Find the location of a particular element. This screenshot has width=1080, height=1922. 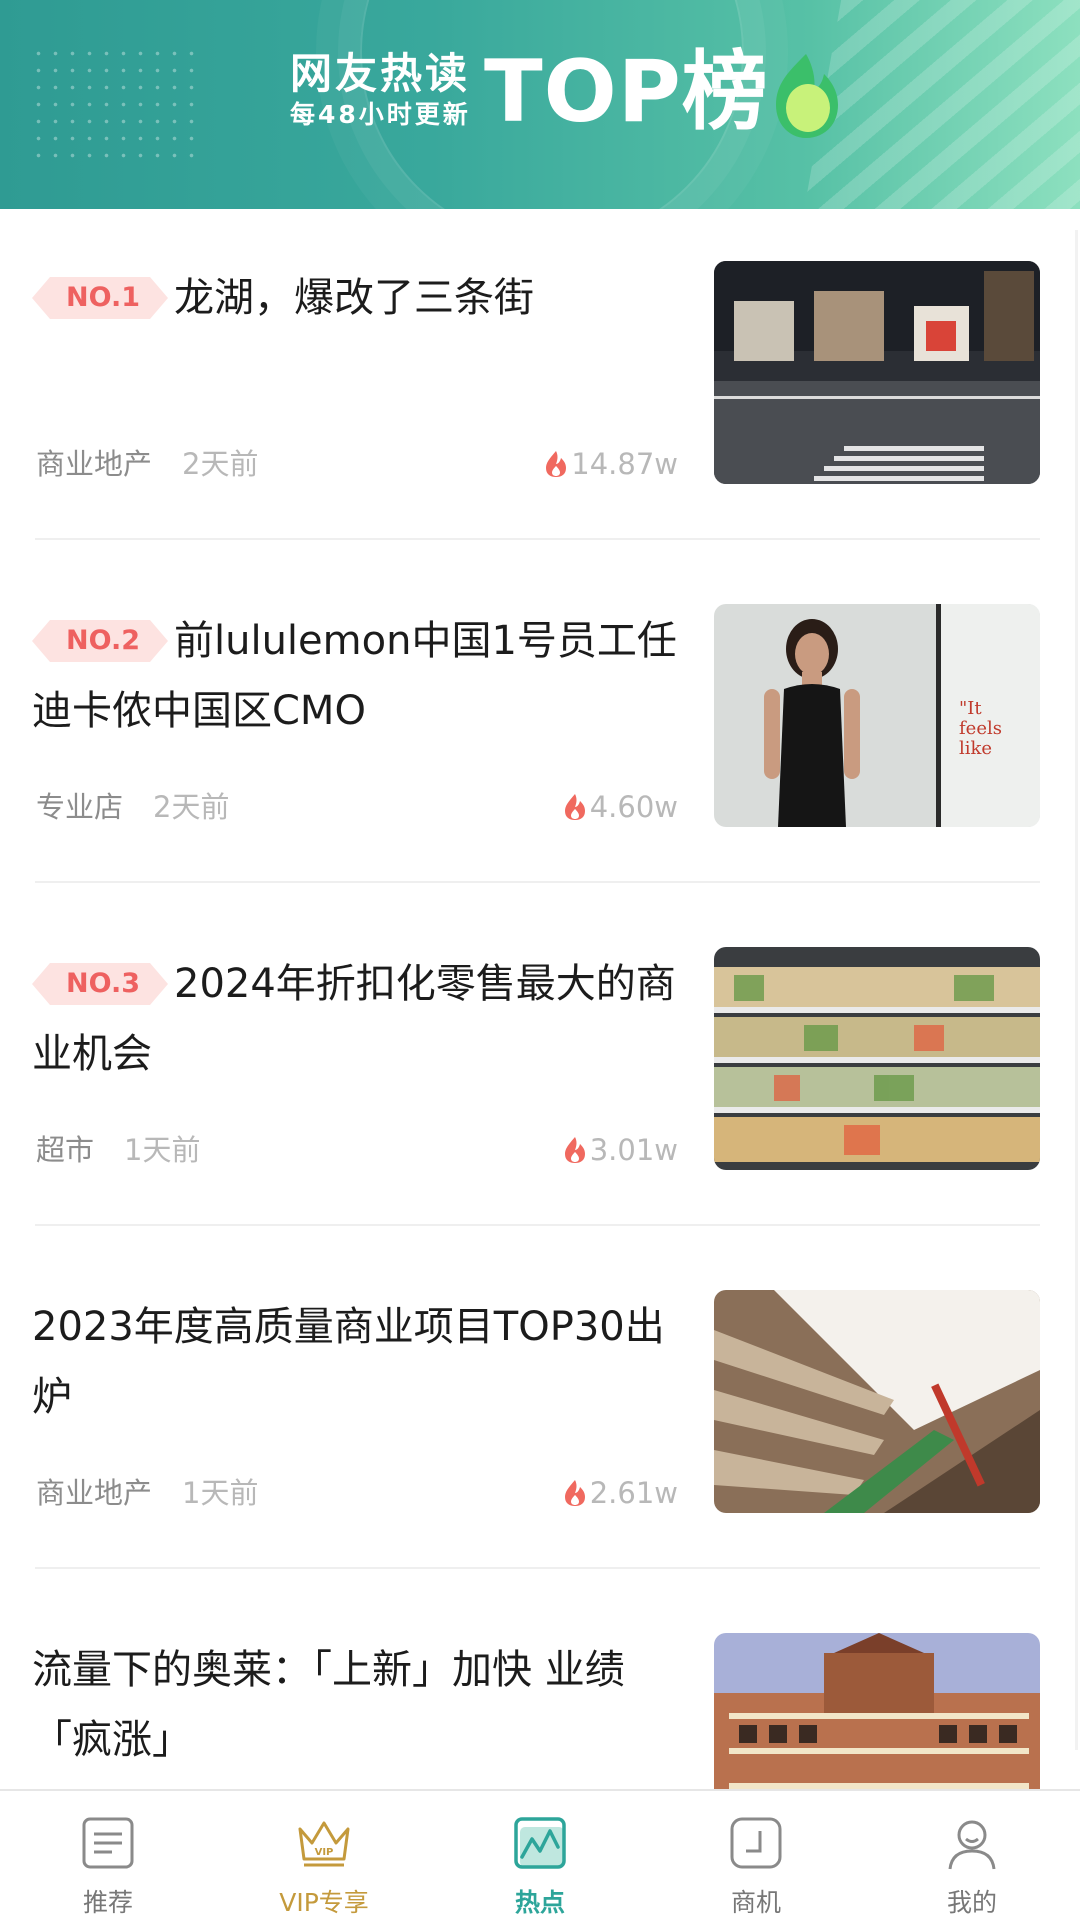

heat-value: 2.61w is located at coordinates (633, 1493).